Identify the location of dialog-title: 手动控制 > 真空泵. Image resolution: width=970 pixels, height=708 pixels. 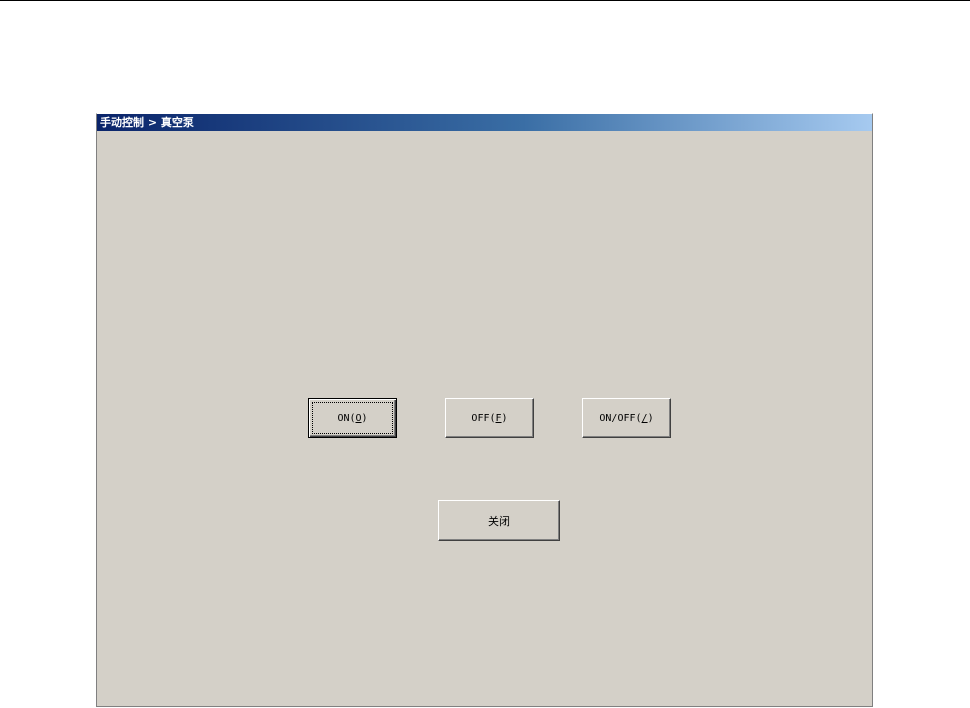
(147, 122).